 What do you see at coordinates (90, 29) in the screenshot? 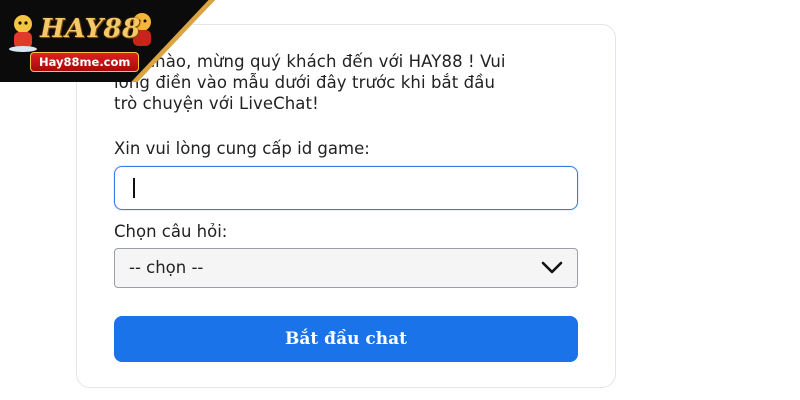
I see `brand-name: HAY88` at bounding box center [90, 29].